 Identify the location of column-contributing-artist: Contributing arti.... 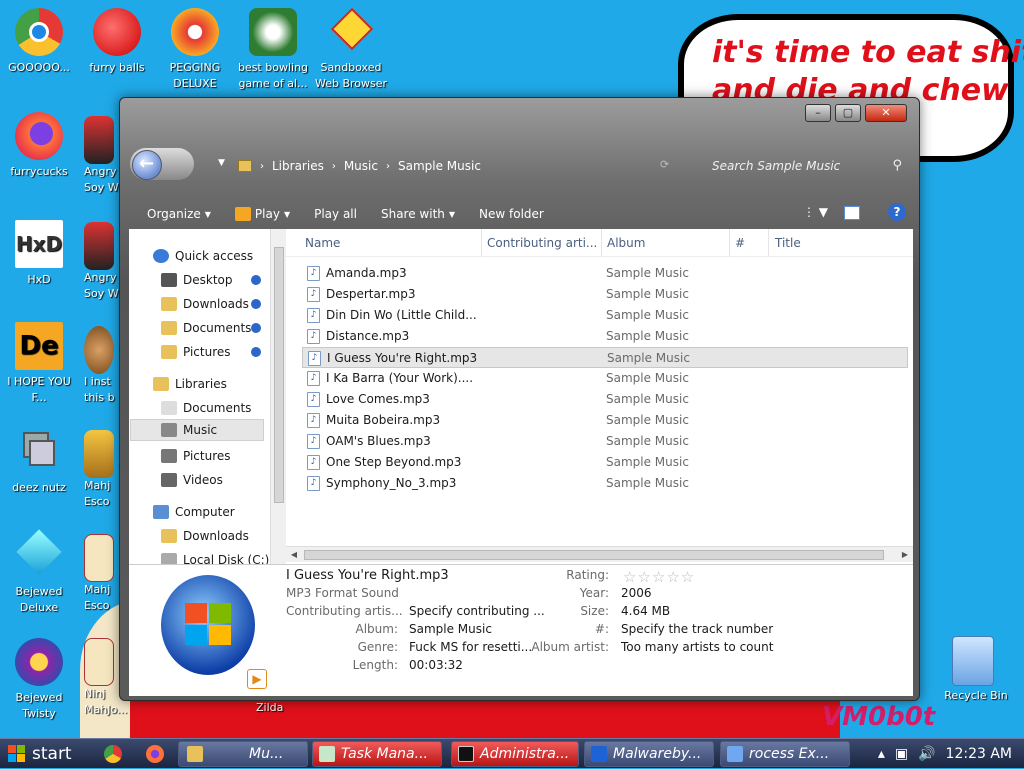
(542, 243).